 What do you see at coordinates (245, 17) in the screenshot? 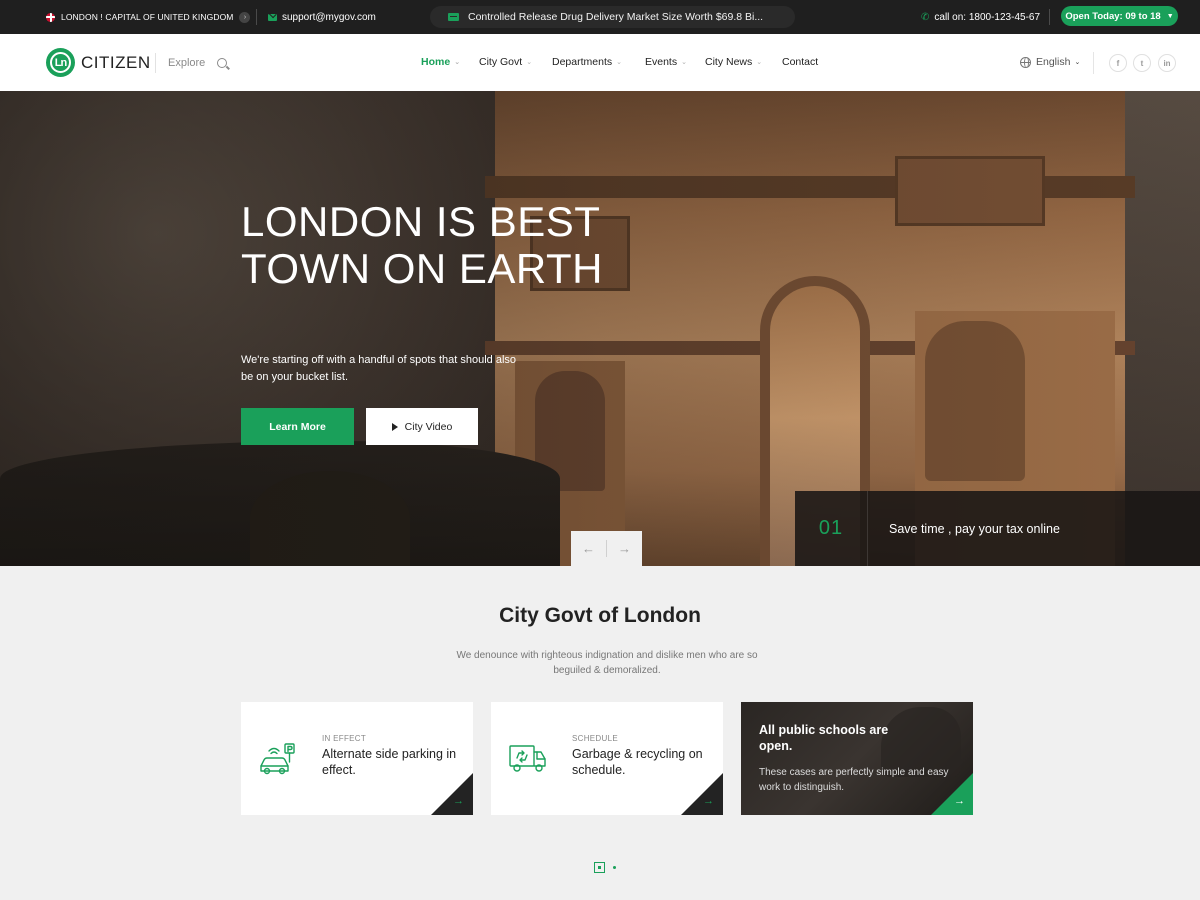
I see `chevron-right-icon: ›` at bounding box center [245, 17].